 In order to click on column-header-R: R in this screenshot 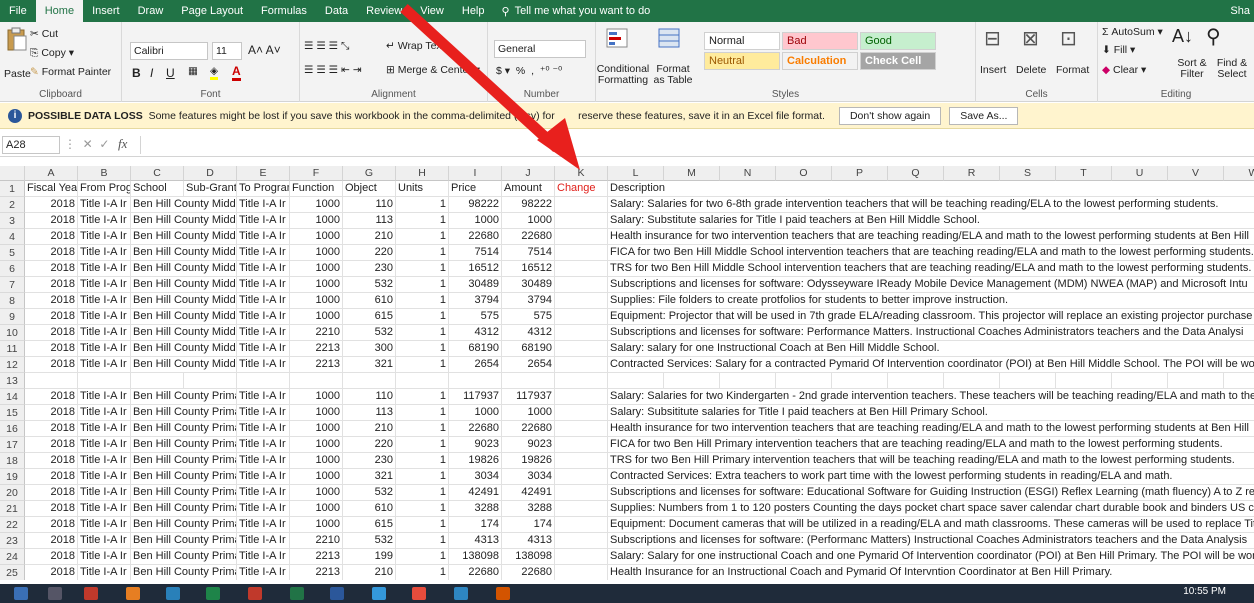, I will do `click(972, 173)`.